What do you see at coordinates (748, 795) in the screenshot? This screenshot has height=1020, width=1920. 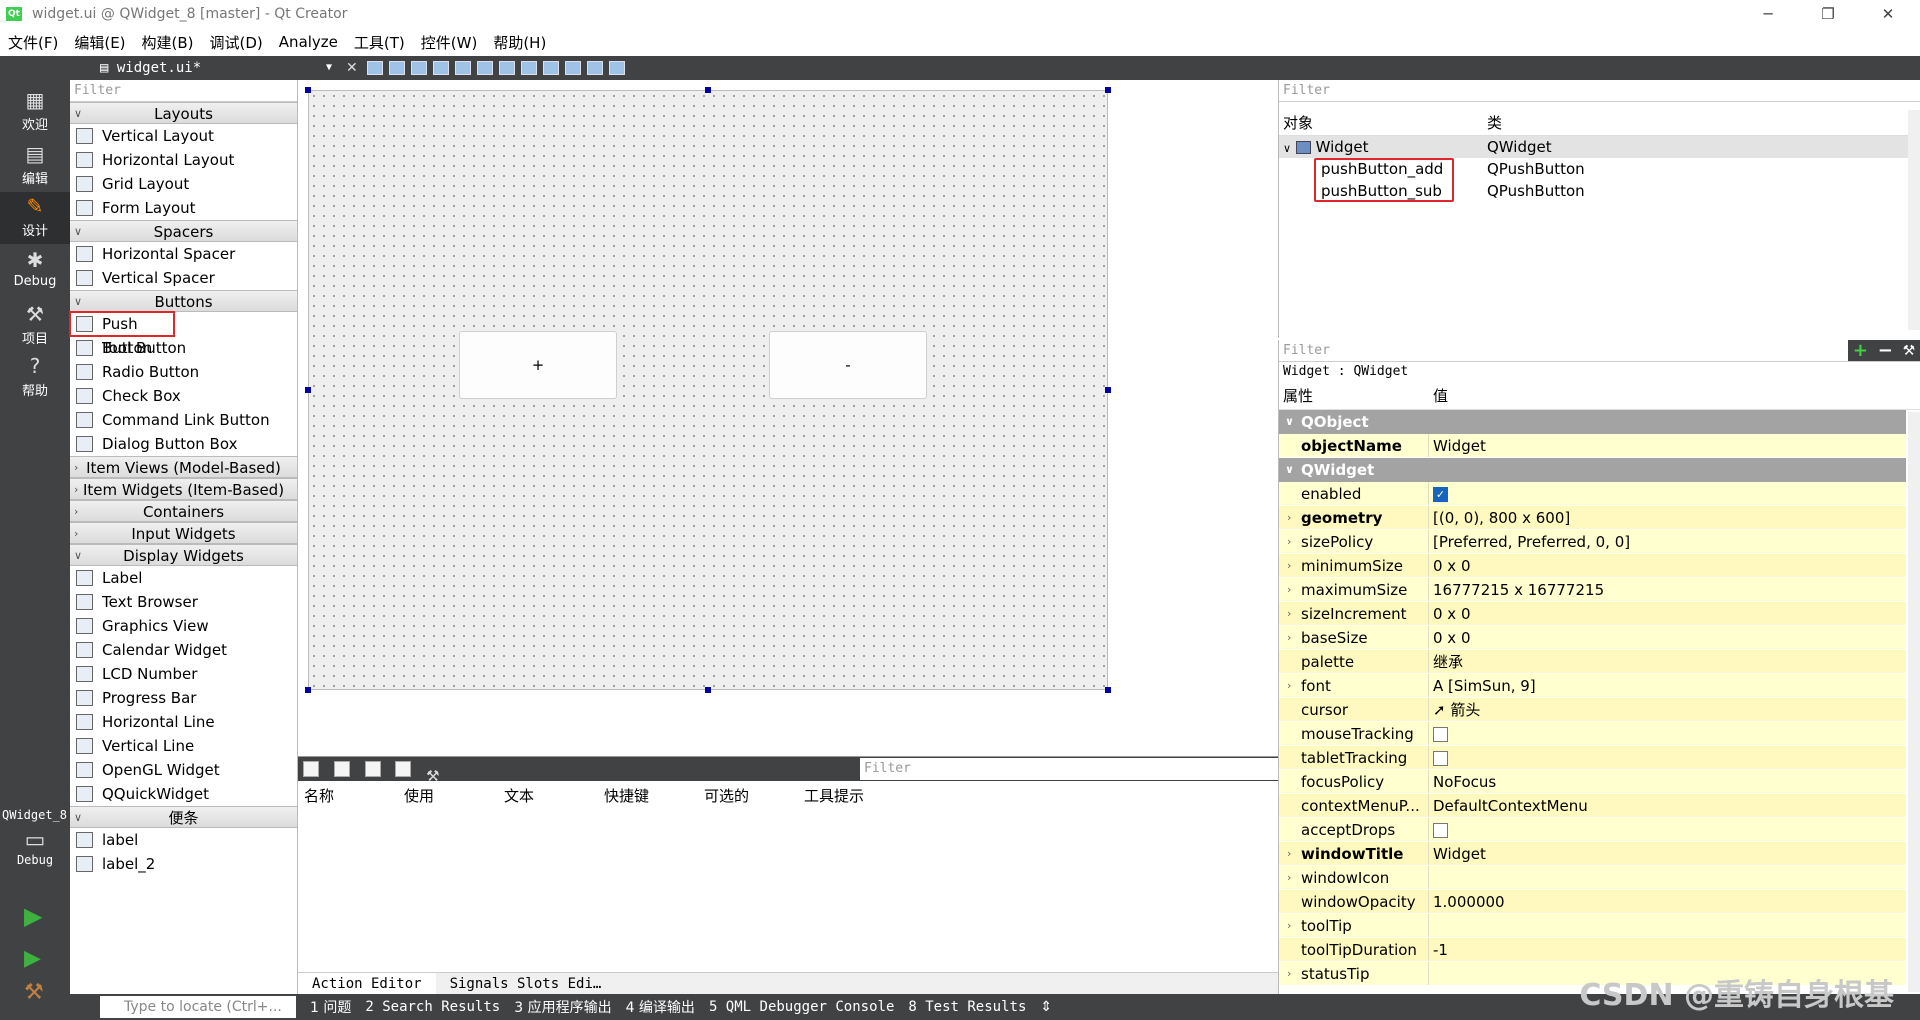 I see `column-header: 可选的` at bounding box center [748, 795].